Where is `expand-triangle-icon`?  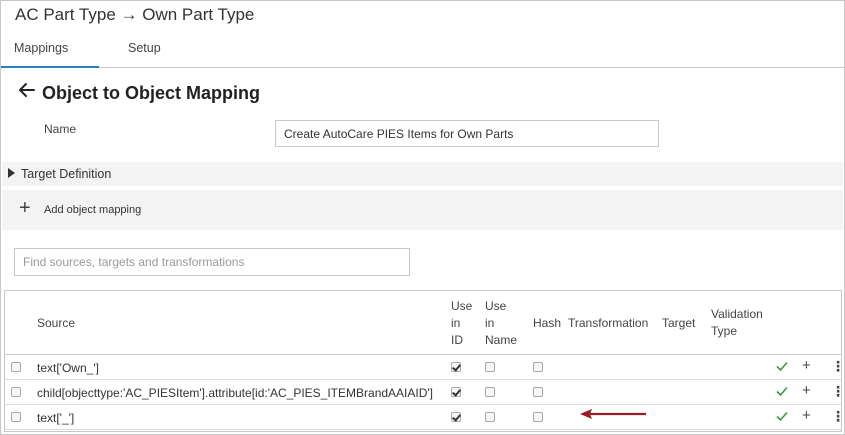
expand-triangle-icon is located at coordinates (11, 173).